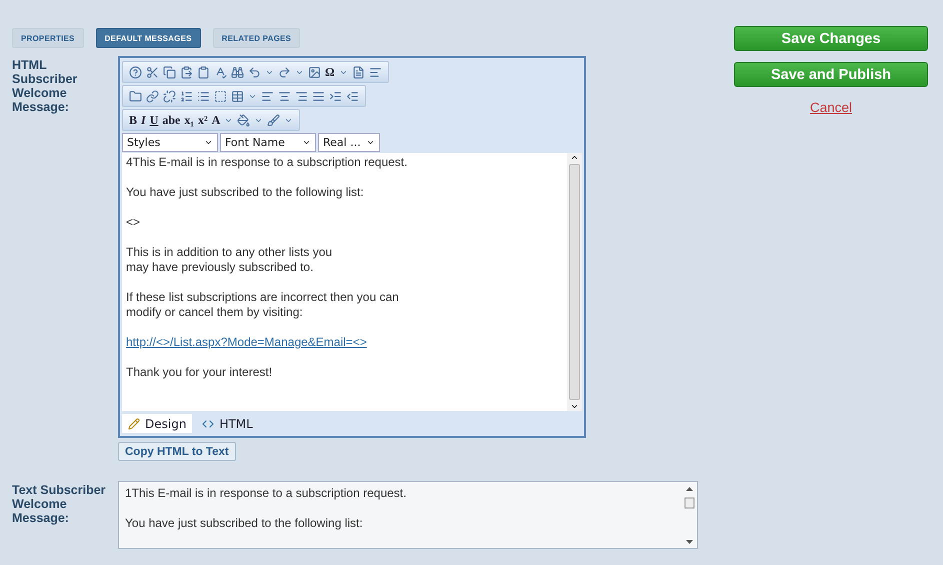 This screenshot has height=565, width=943. I want to click on link-icon, so click(152, 96).